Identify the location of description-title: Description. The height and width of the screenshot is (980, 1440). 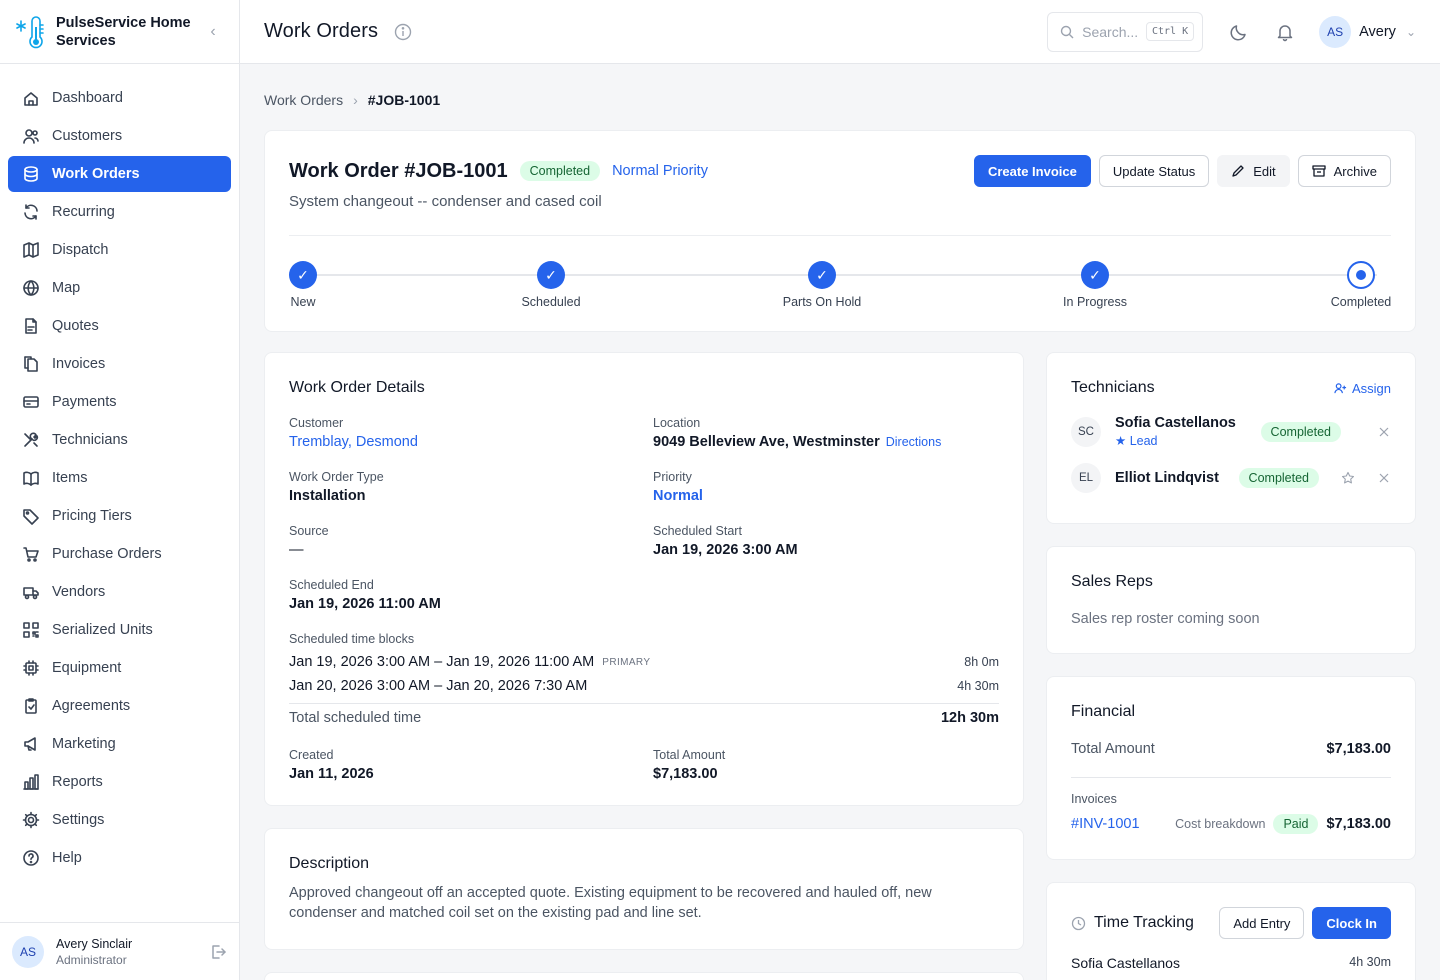
(329, 863).